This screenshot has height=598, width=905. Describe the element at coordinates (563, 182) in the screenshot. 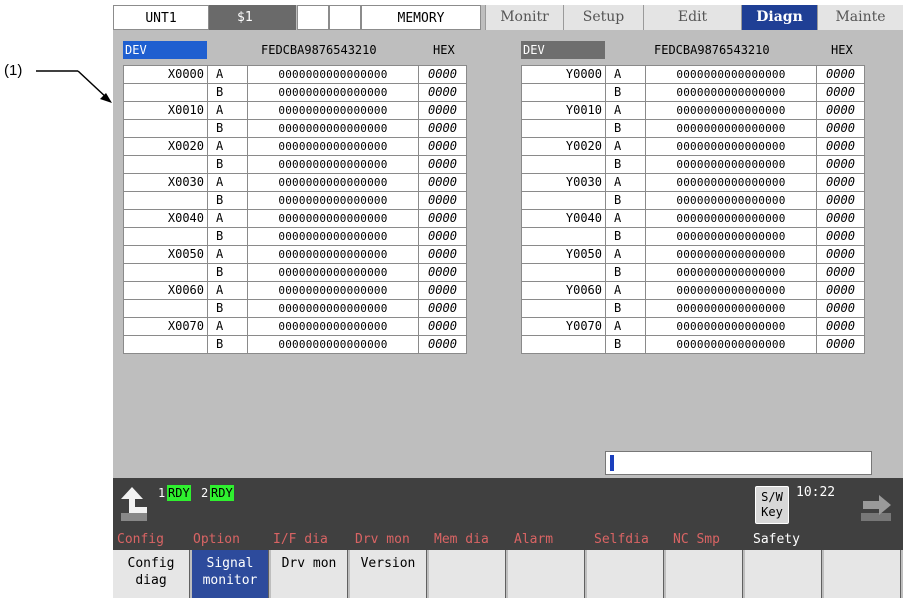

I see `signal-address: Y0030` at that location.